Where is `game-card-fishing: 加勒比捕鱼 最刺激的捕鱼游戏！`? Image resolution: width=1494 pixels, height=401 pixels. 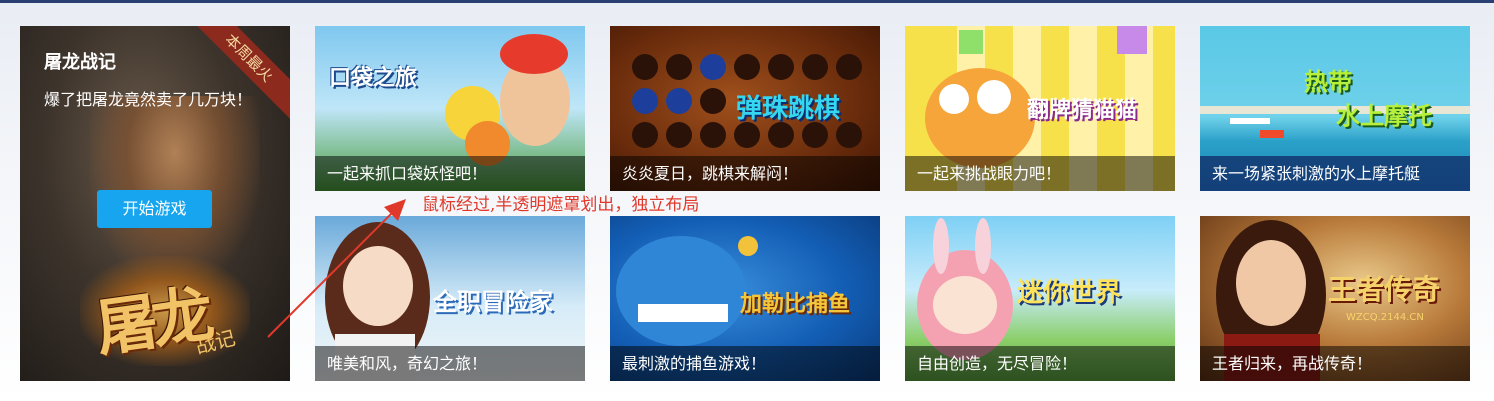
game-card-fishing: 加勒比捕鱼 最刺激的捕鱼游戏！ is located at coordinates (745, 298).